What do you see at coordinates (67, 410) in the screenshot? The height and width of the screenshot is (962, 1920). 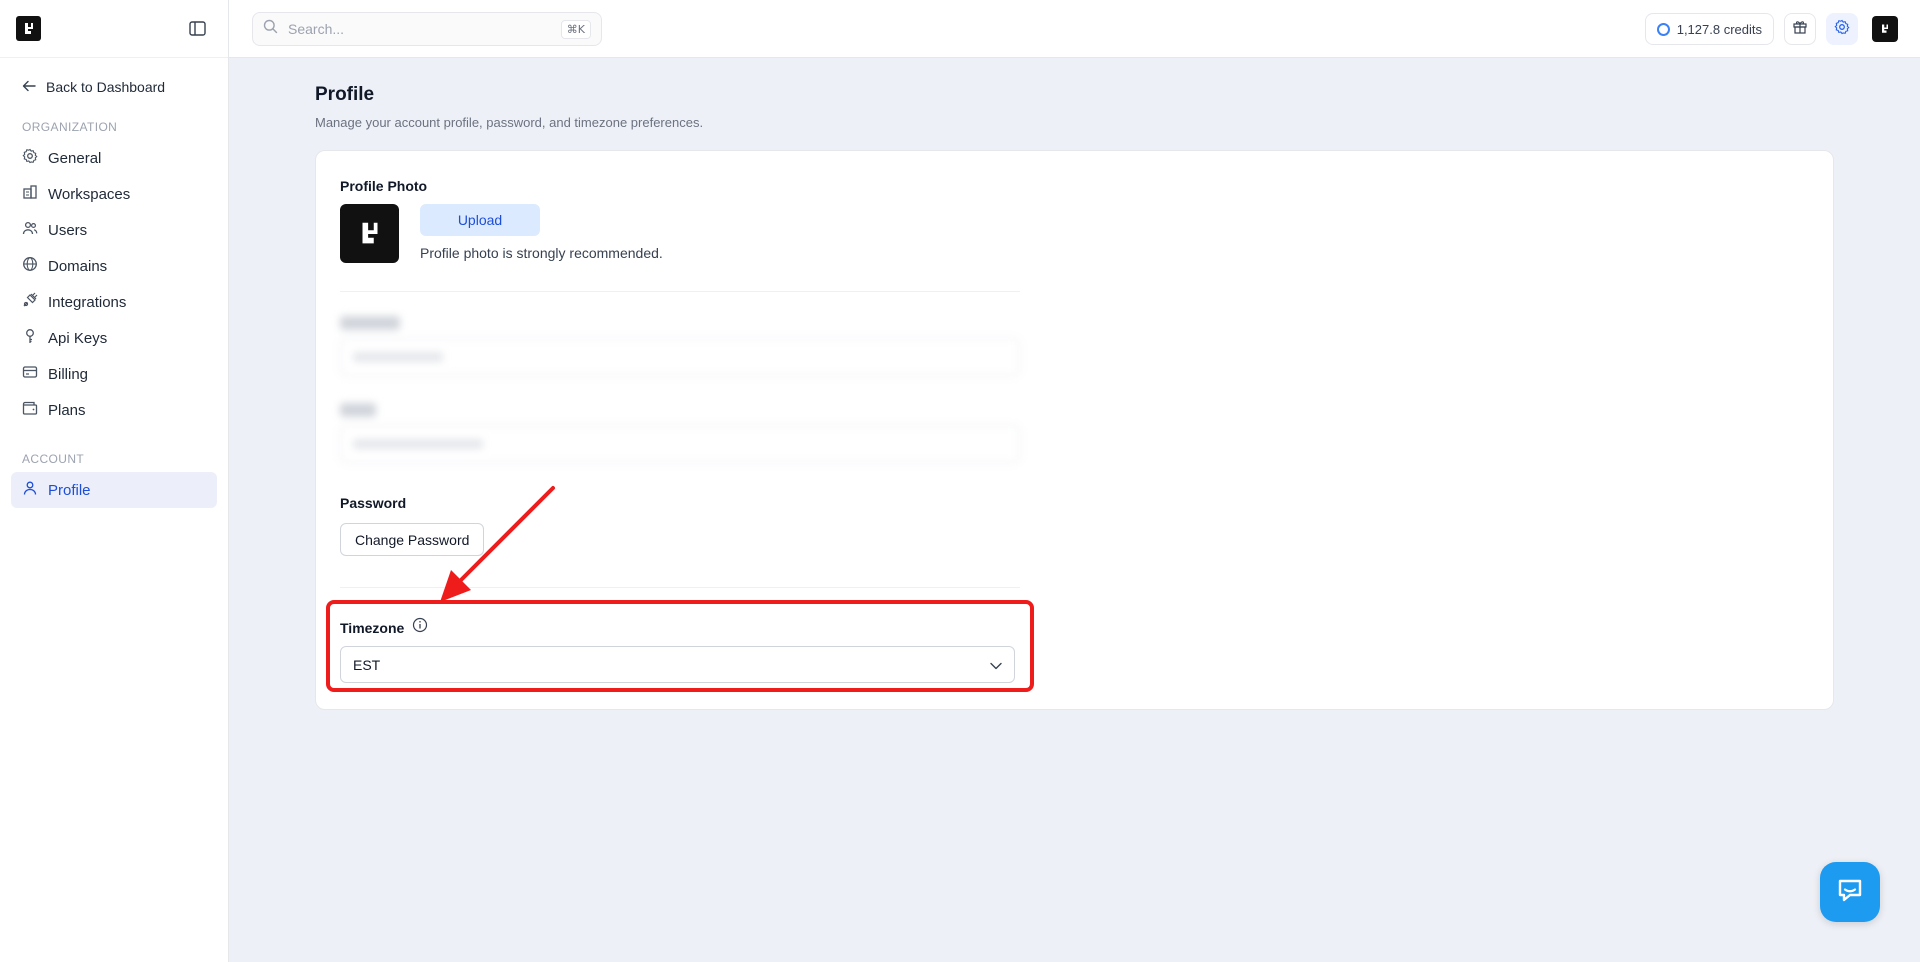 I see `sidebar-item-label: Plans` at bounding box center [67, 410].